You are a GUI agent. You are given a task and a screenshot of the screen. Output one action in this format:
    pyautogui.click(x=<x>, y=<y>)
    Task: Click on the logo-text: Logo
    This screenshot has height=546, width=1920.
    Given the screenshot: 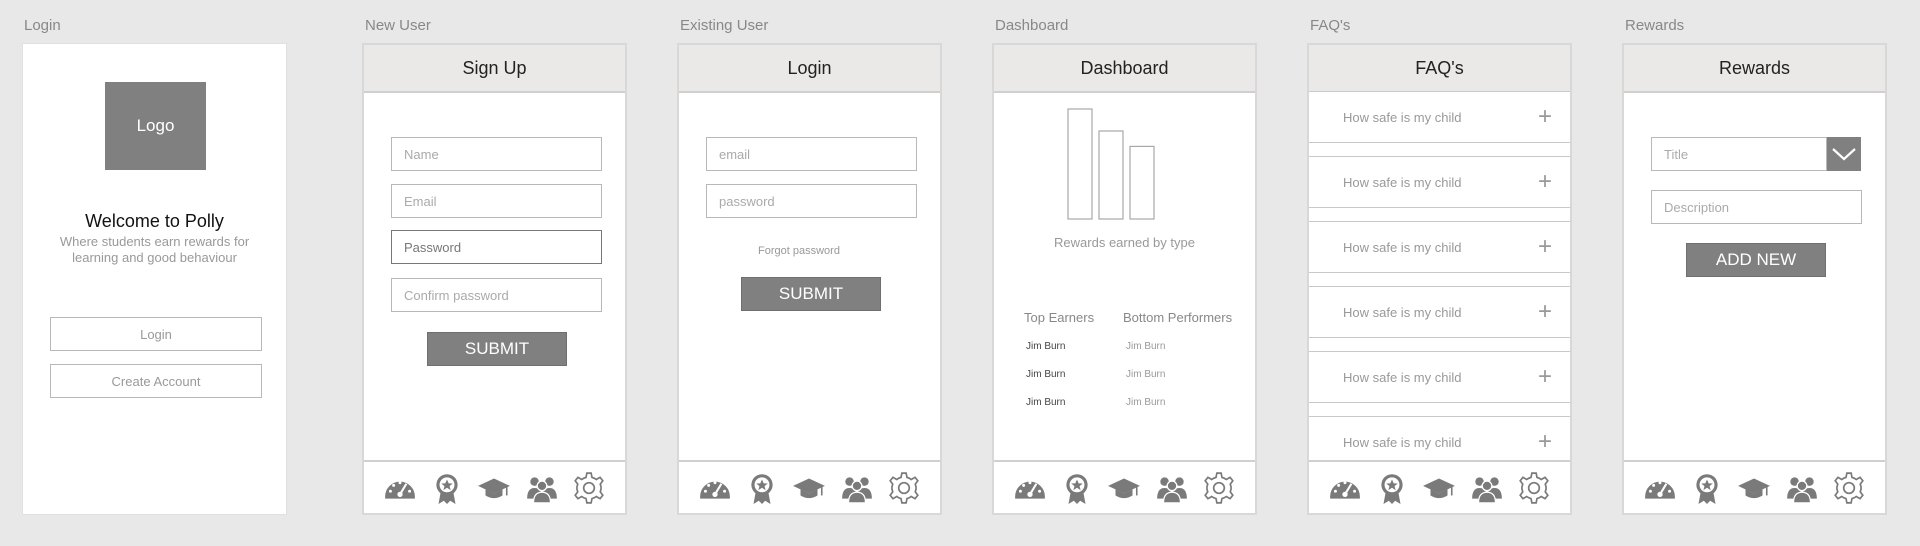 What is the action you would take?
    pyautogui.click(x=155, y=125)
    